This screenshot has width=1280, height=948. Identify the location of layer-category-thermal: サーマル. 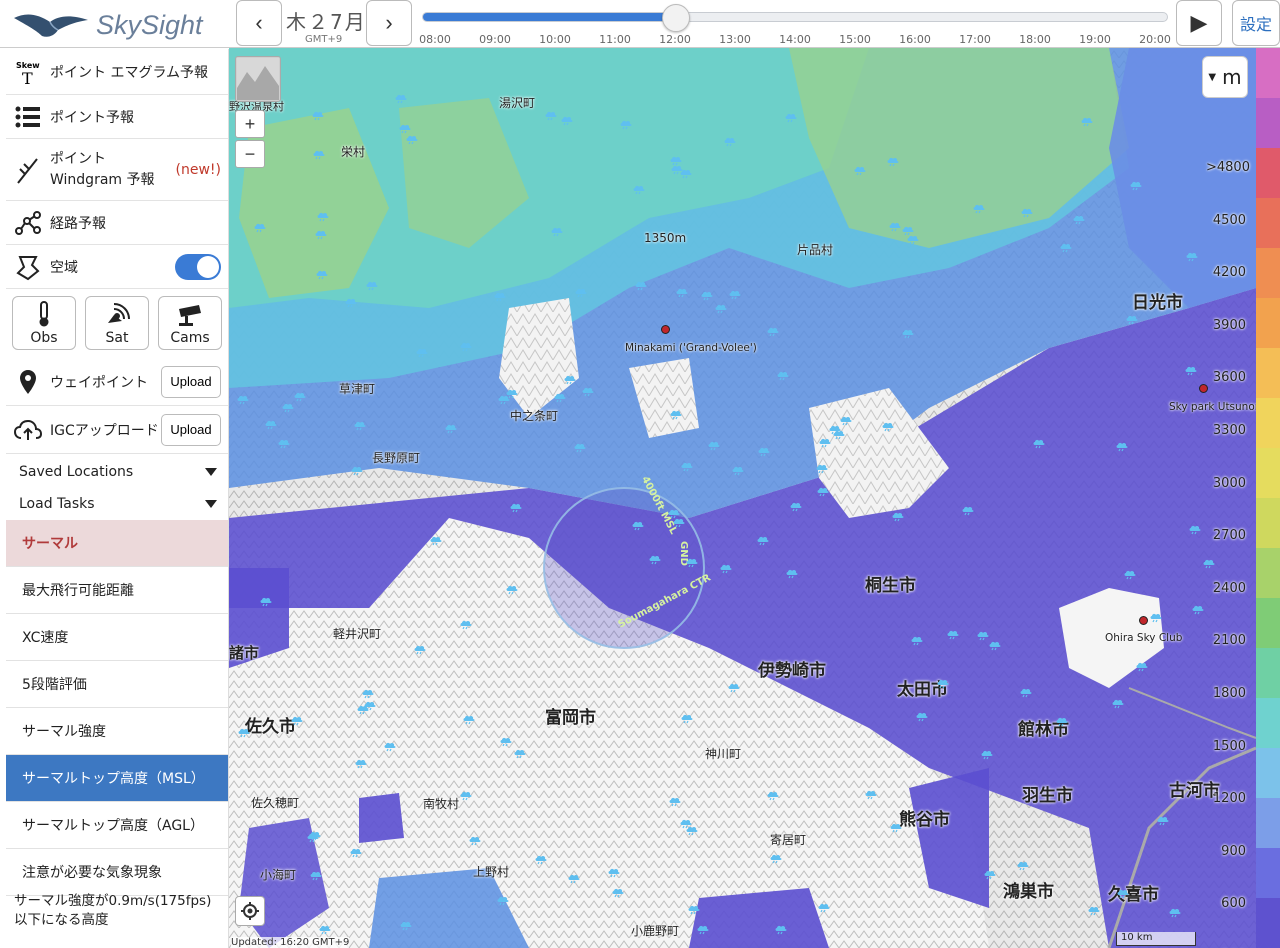
(117, 543).